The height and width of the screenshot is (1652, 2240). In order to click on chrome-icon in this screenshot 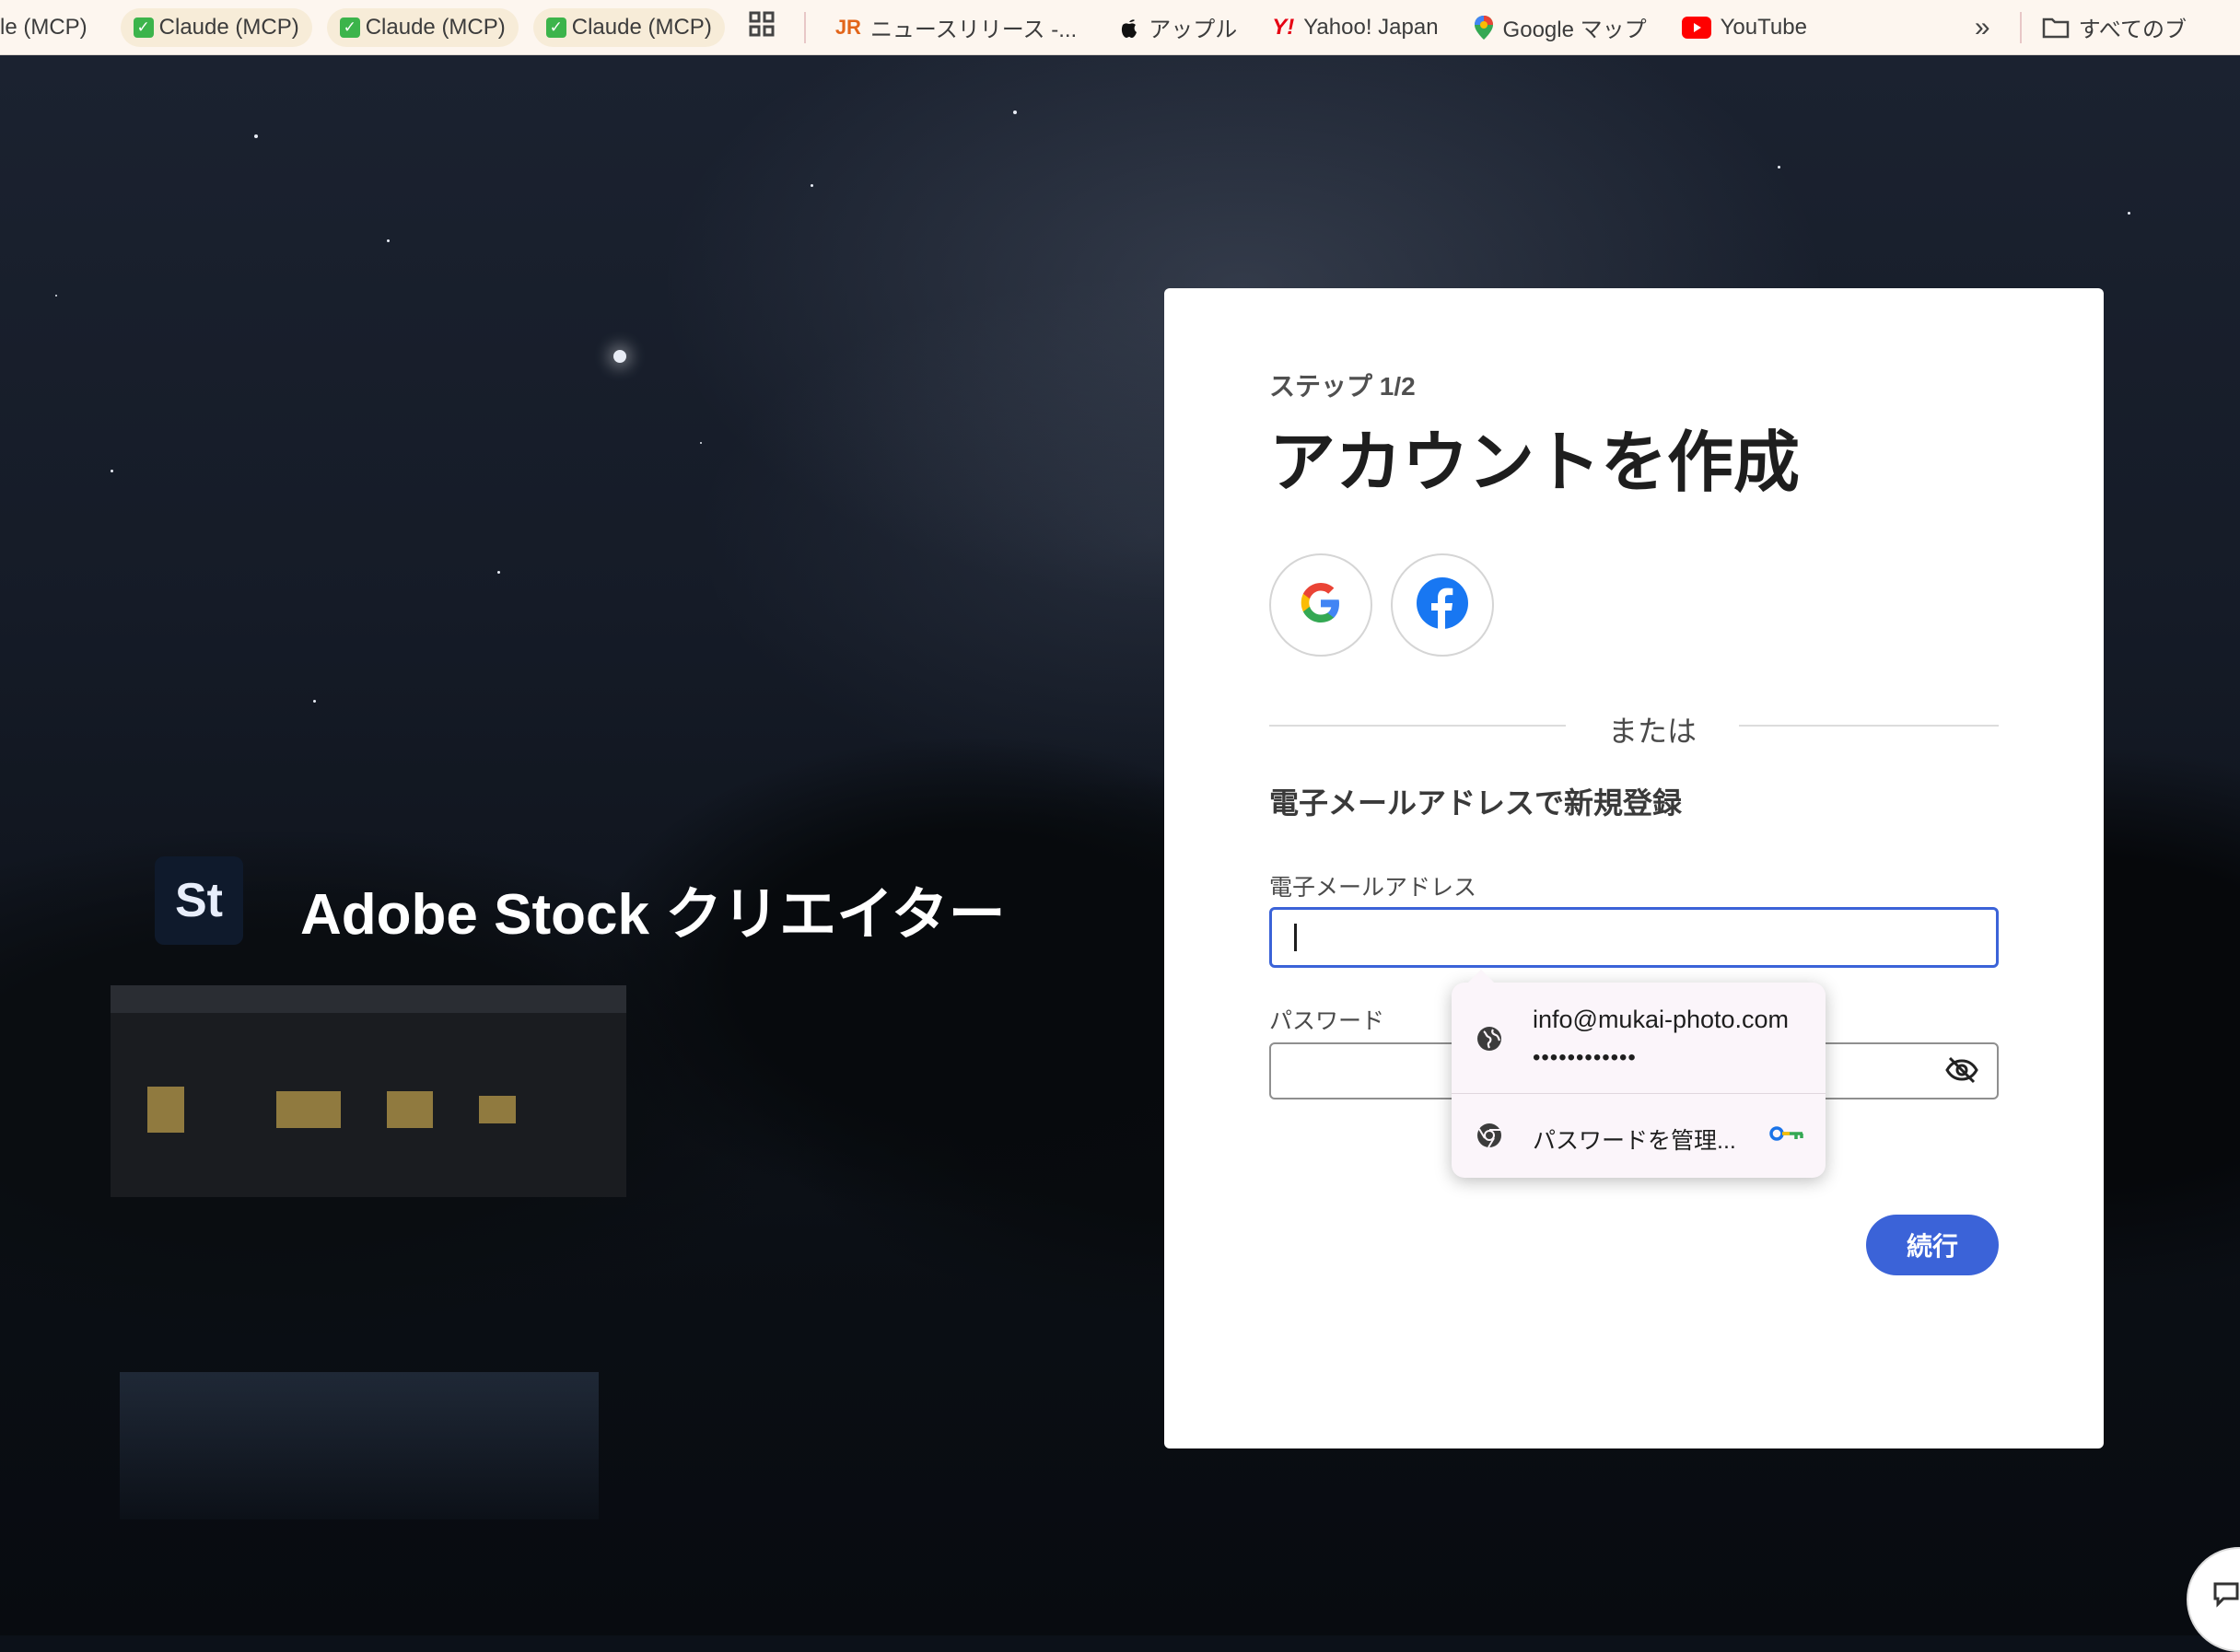, I will do `click(1489, 1135)`.